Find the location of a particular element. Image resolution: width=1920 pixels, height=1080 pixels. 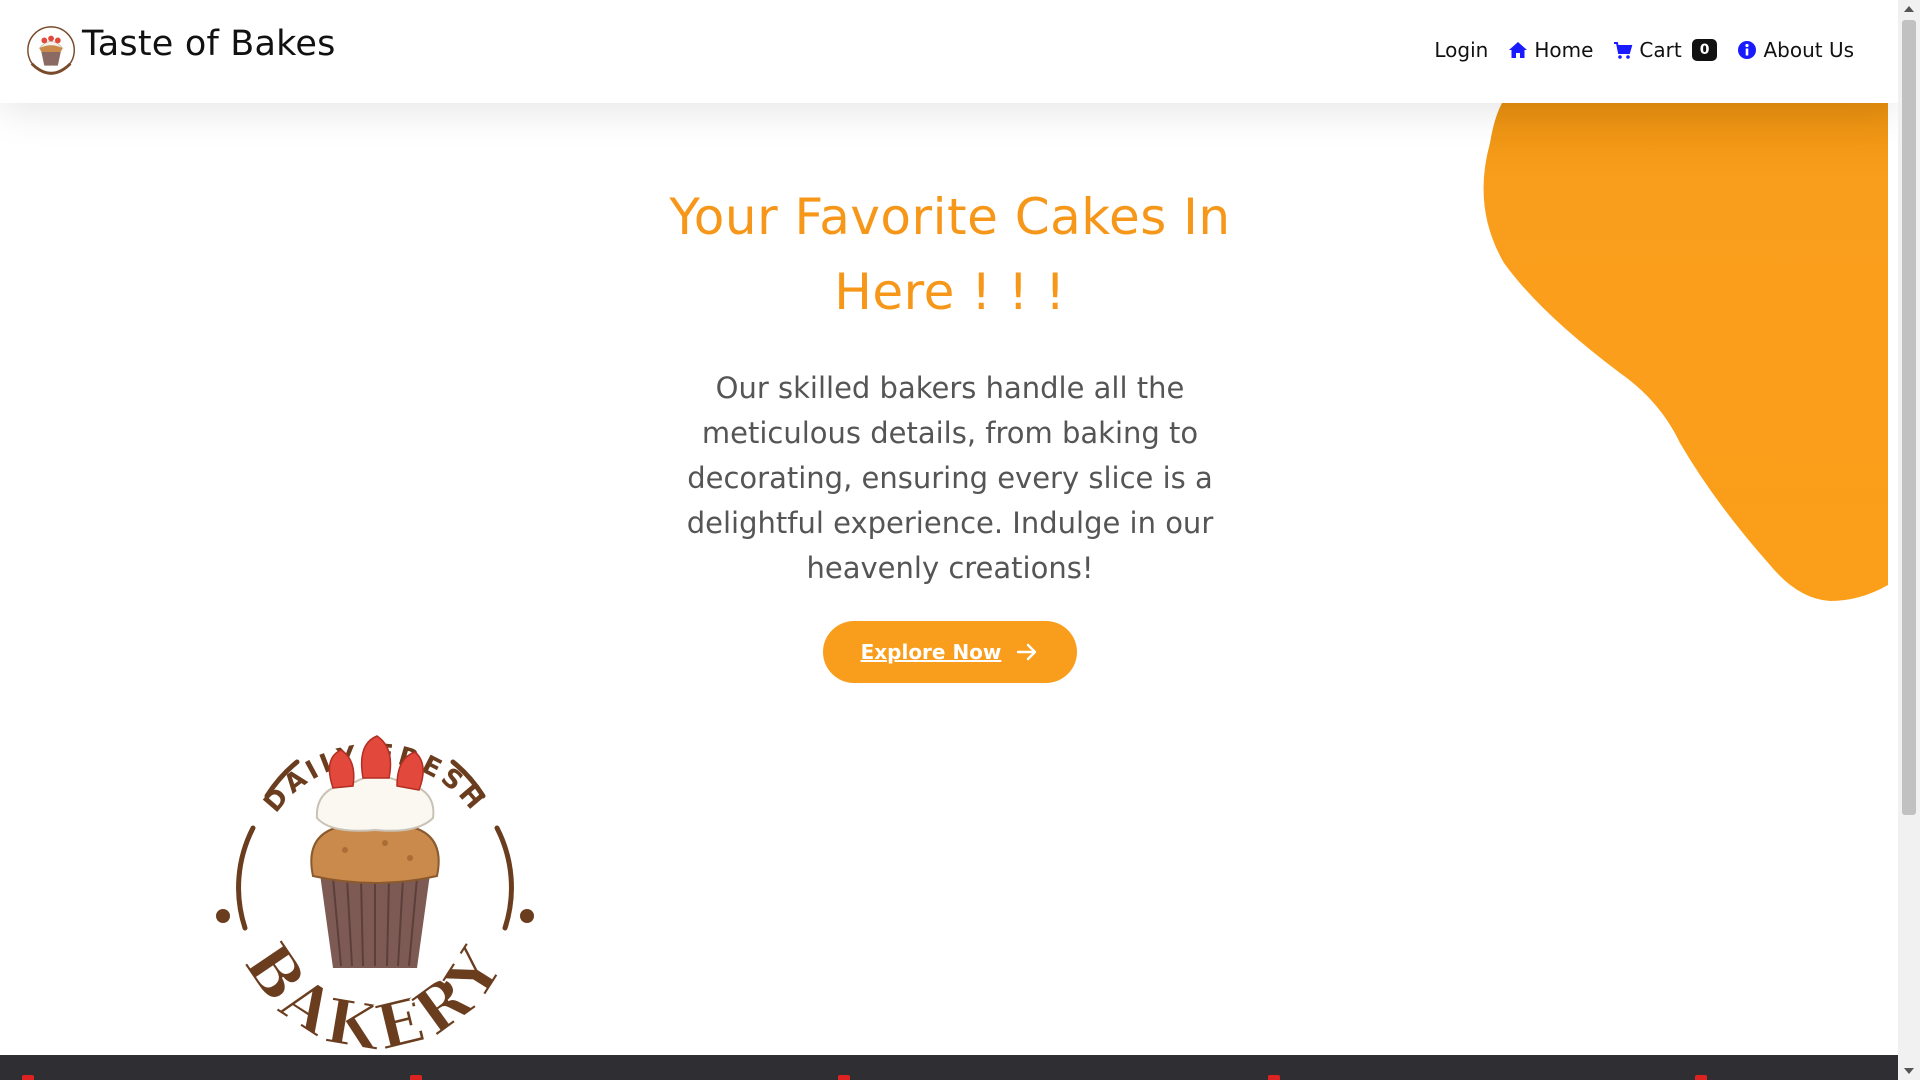

nav-links: Login Home Cart 0 About Us is located at coordinates (1644, 50).